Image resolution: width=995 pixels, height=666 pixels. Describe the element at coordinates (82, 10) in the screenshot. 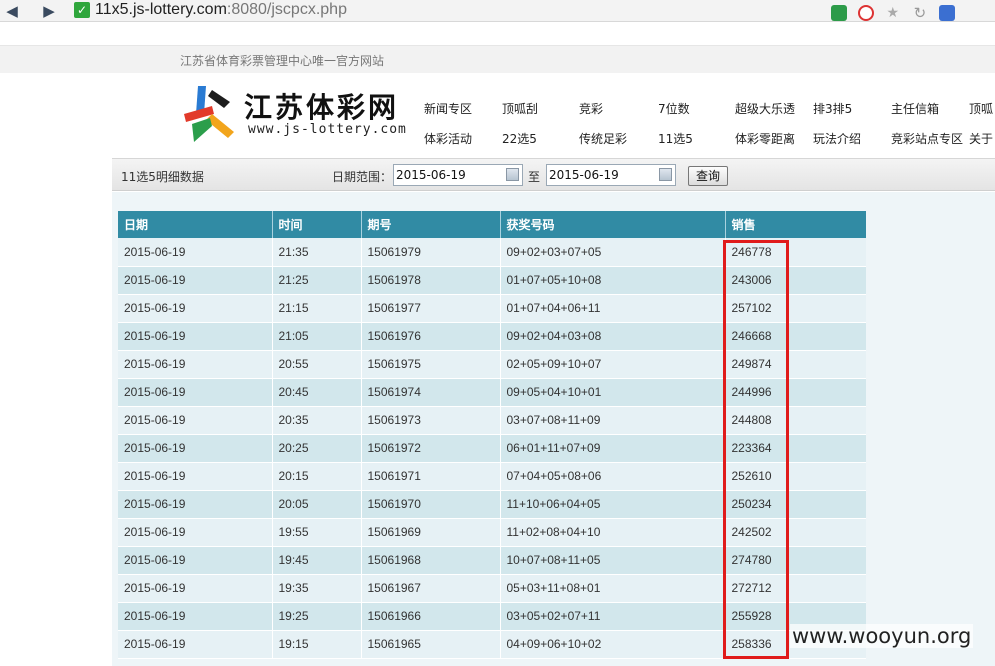

I see `secure-check-icon: ✓` at that location.